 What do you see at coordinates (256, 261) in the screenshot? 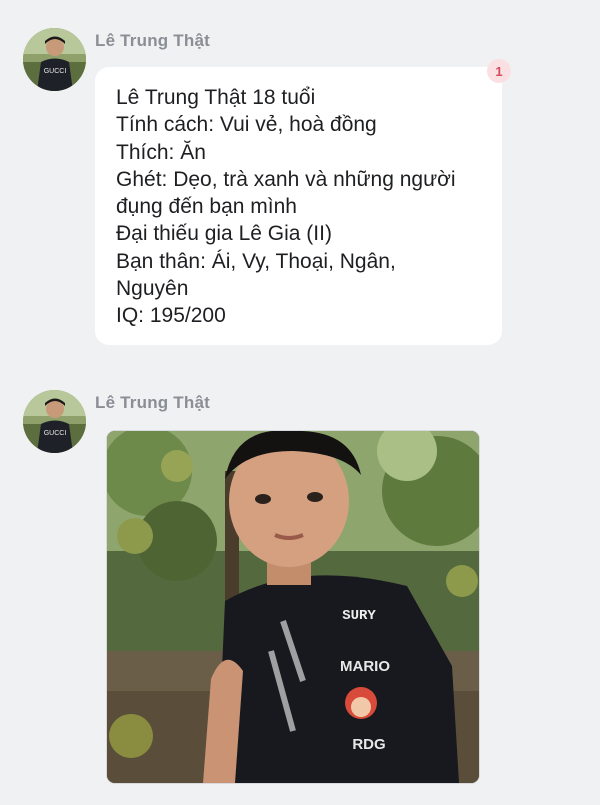
I see `message-line: Bạn thân: Ái, Vy, Thoại, Ngân,` at bounding box center [256, 261].